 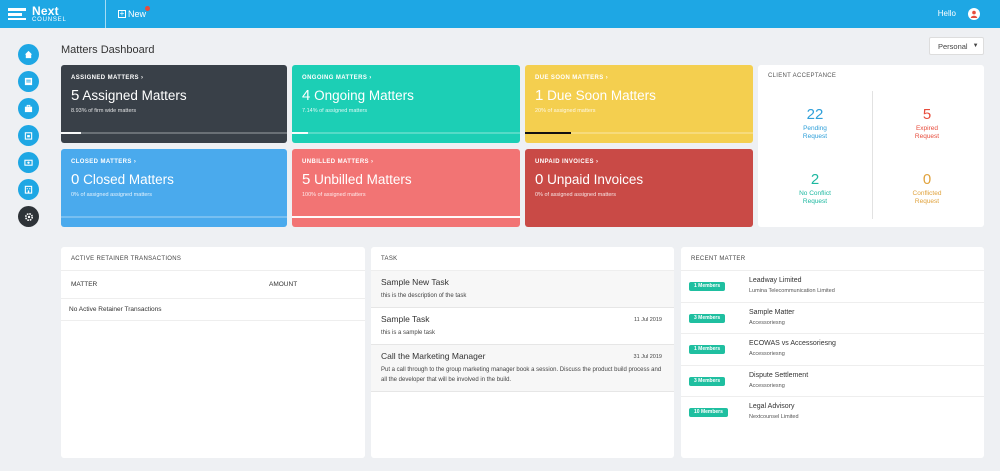 I want to click on conflicted-request-stat: 0 Conflicted Request, so click(x=927, y=189).